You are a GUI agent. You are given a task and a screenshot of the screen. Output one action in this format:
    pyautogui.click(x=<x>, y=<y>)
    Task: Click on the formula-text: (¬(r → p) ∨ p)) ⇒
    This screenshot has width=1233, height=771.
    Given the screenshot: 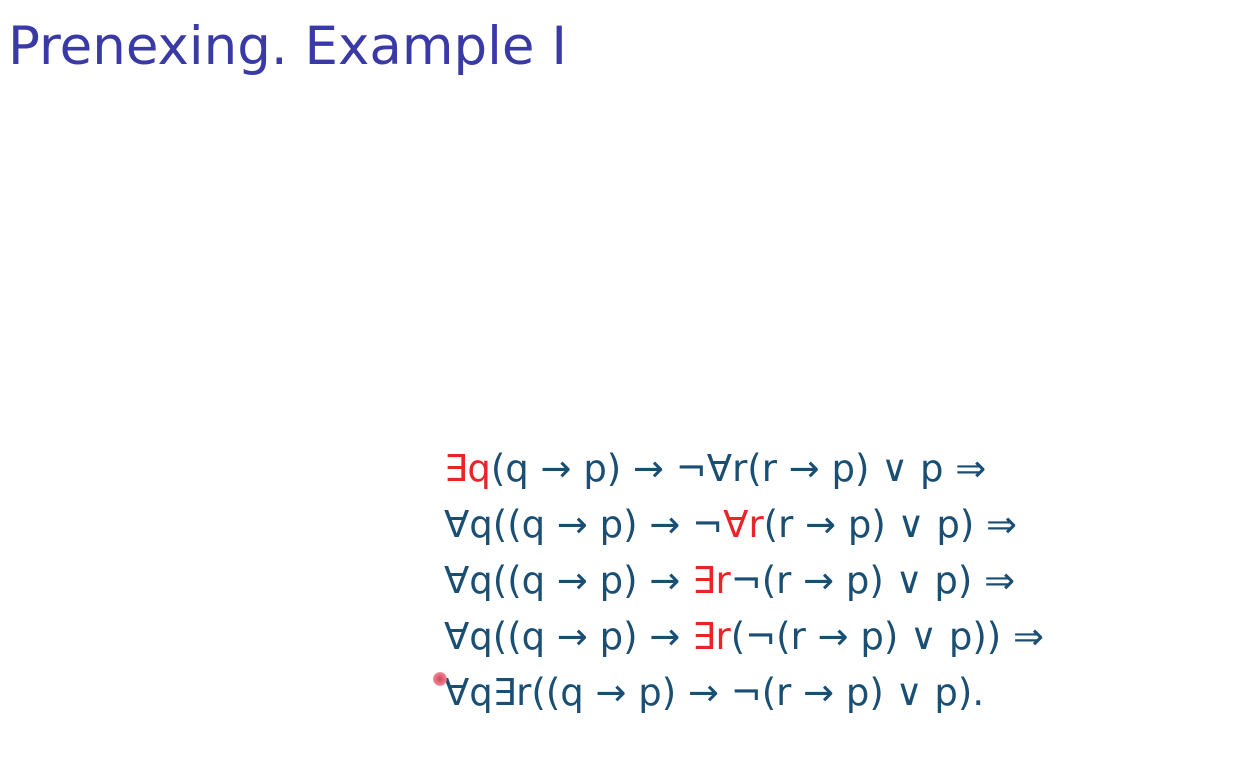 What is the action you would take?
    pyautogui.click(x=887, y=636)
    